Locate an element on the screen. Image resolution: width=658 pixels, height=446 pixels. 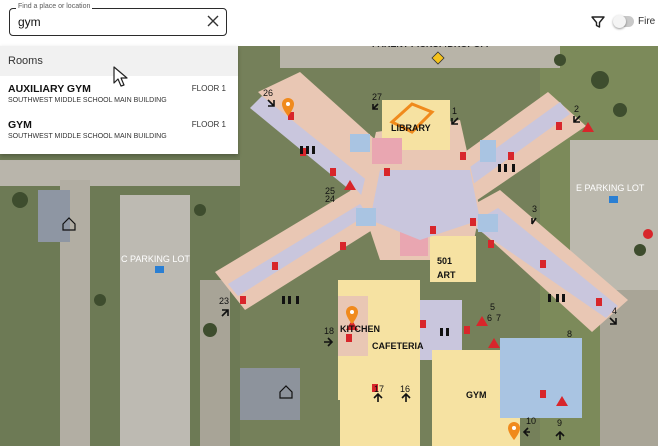
fire-toggle-label: Fire is located at coordinates (647, 21).